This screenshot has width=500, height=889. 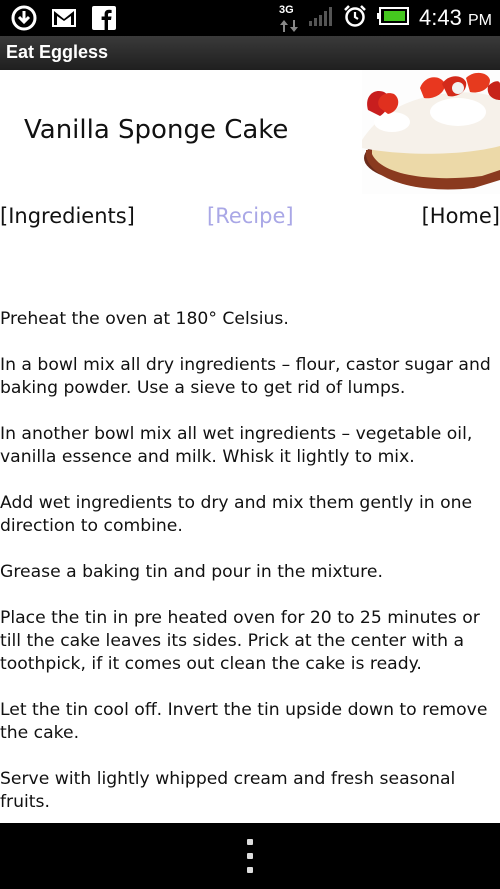 I want to click on system-nav-bar, so click(x=250, y=856).